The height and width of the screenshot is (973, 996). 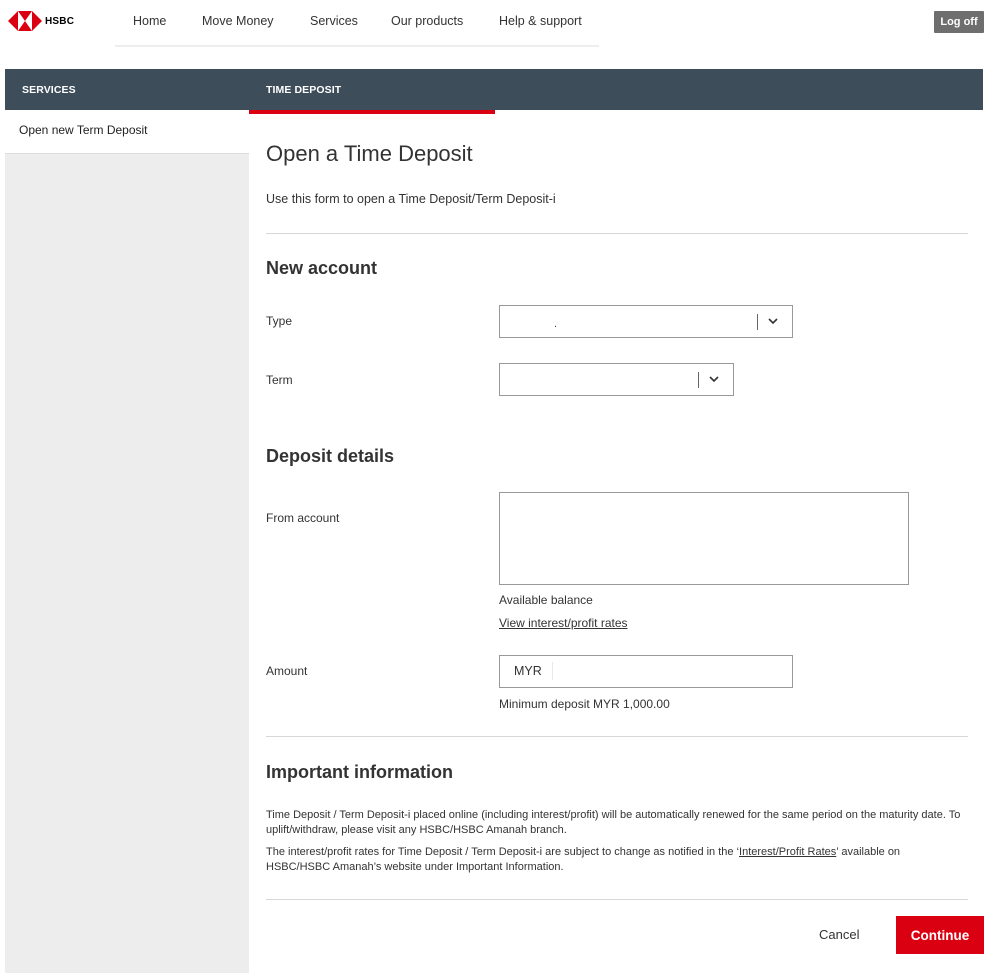 I want to click on hsbc-hexagon-icon, so click(x=25, y=21).